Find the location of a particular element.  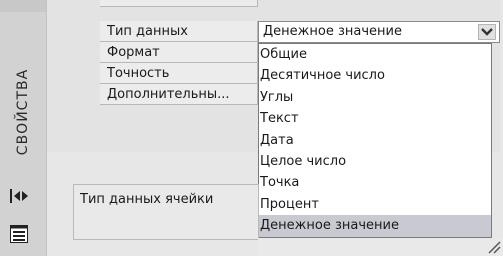

dropdown-option-percent: Процент is located at coordinates (375, 204).